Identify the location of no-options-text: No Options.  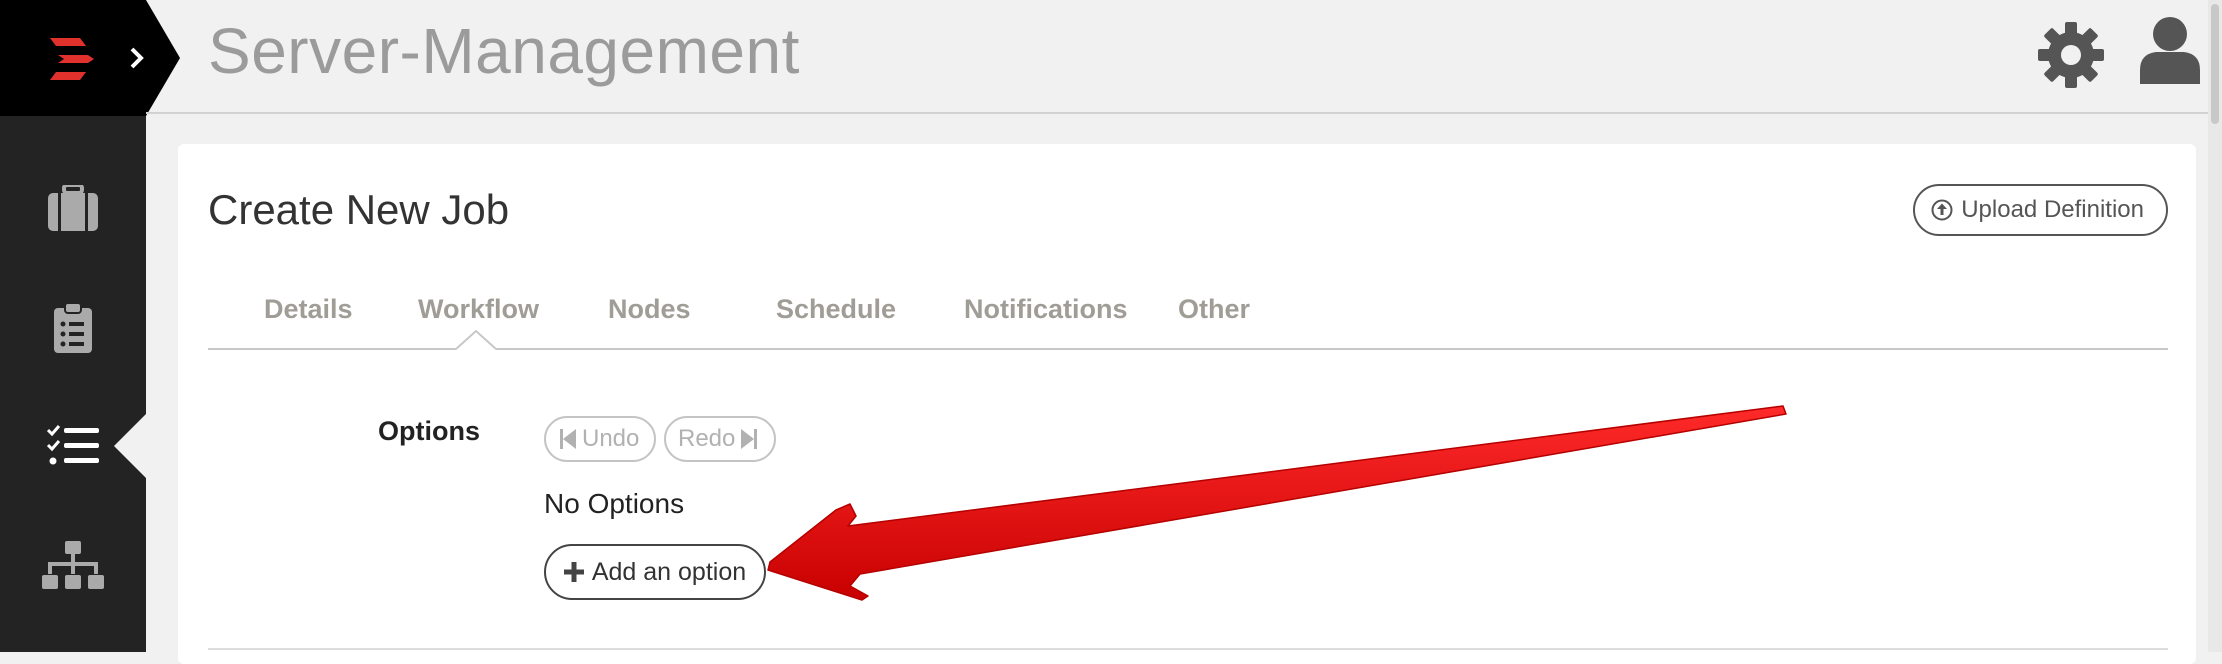
(614, 503).